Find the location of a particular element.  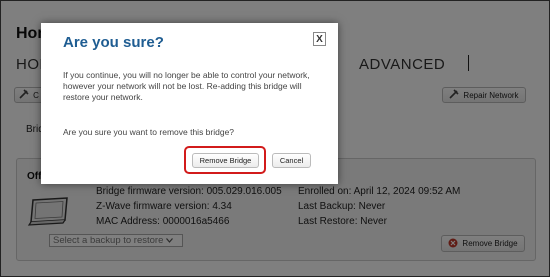

close-icon: X is located at coordinates (319, 39).